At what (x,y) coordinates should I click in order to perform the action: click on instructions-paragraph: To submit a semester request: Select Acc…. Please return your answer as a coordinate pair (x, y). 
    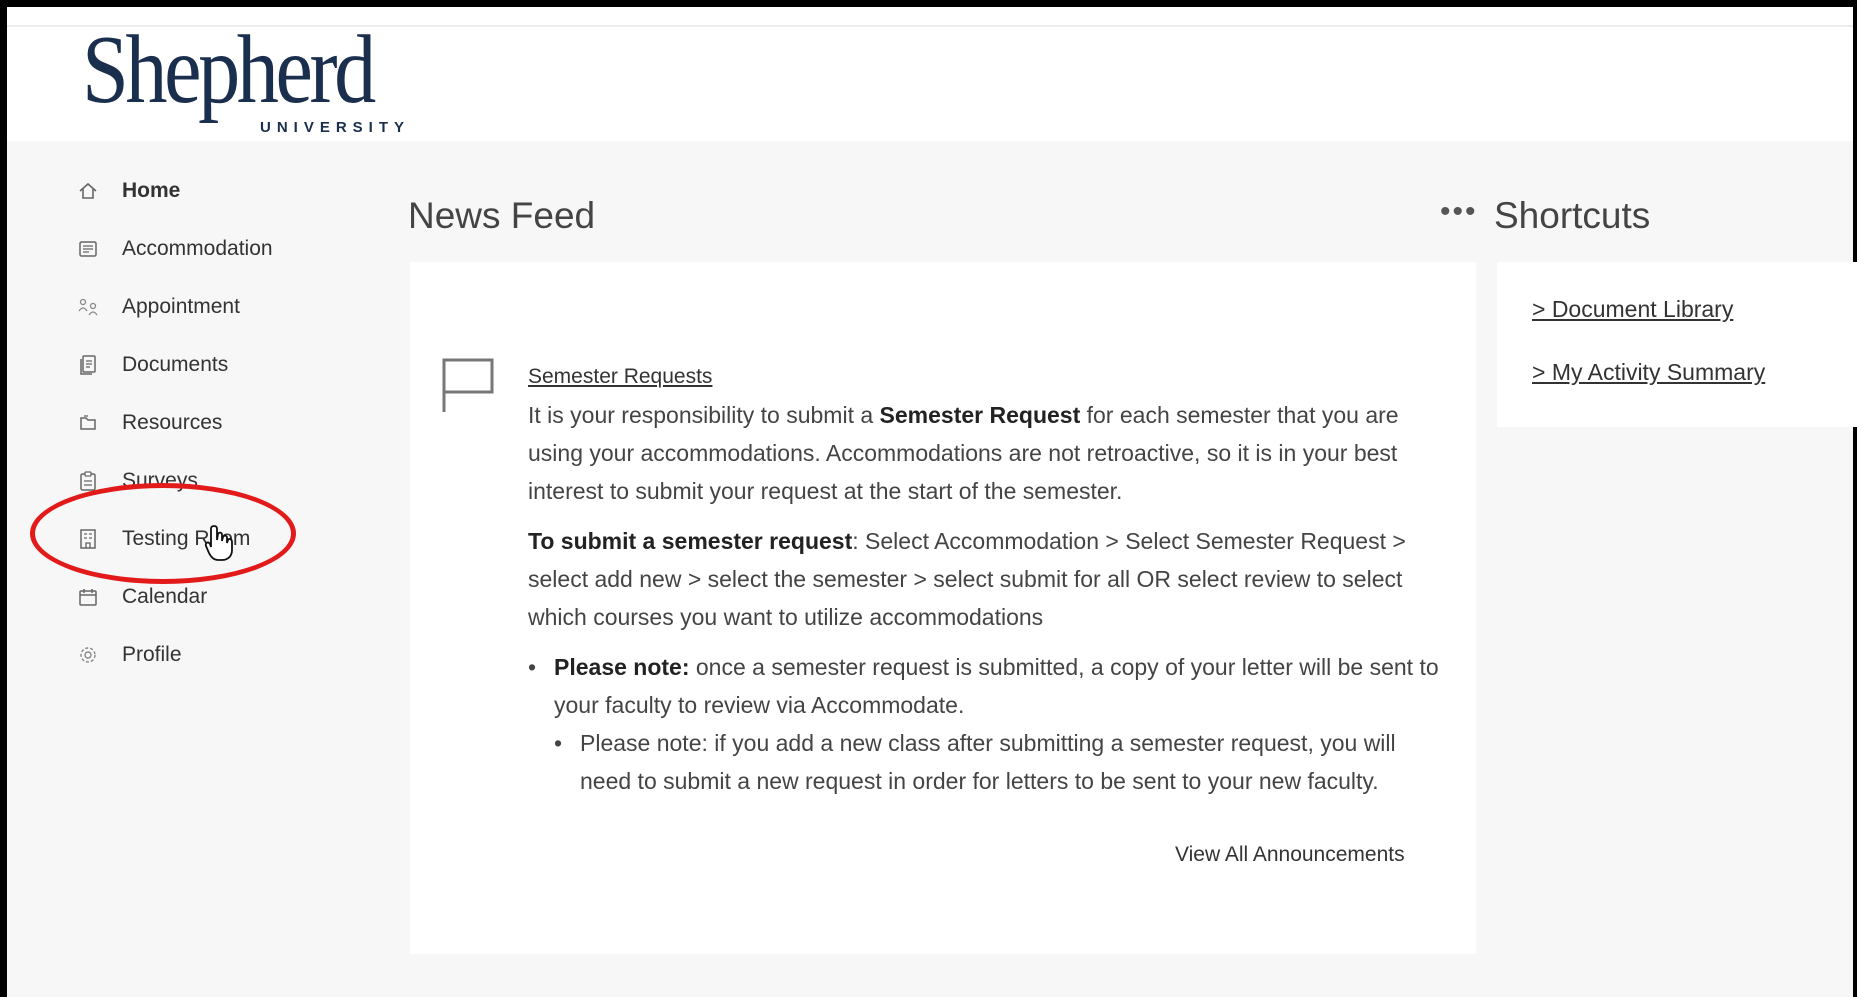
    Looking at the image, I should click on (988, 579).